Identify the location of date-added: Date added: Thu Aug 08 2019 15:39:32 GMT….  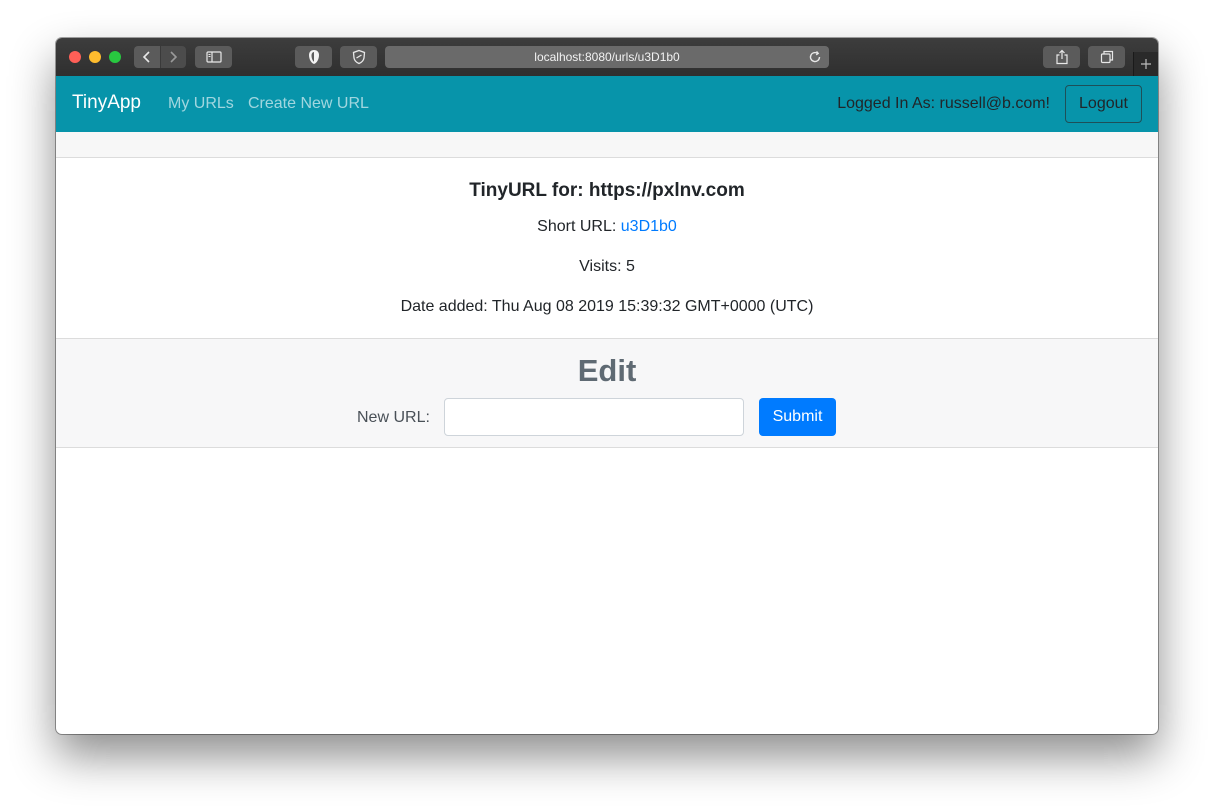
(607, 306).